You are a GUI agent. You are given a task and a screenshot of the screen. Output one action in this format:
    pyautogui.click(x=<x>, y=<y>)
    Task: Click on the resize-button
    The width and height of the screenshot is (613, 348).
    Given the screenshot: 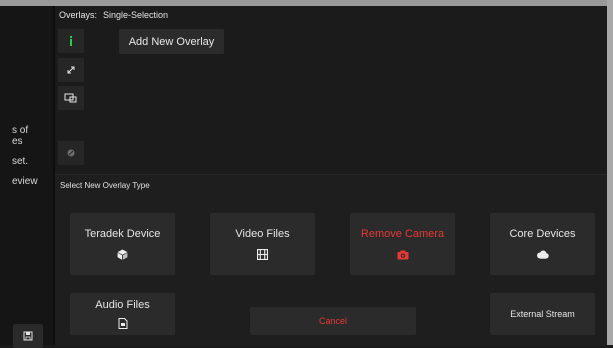 What is the action you would take?
    pyautogui.click(x=71, y=98)
    